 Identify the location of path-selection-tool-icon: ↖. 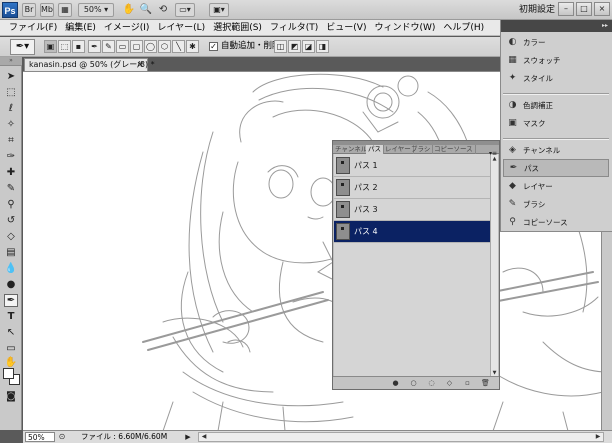
(11, 332).